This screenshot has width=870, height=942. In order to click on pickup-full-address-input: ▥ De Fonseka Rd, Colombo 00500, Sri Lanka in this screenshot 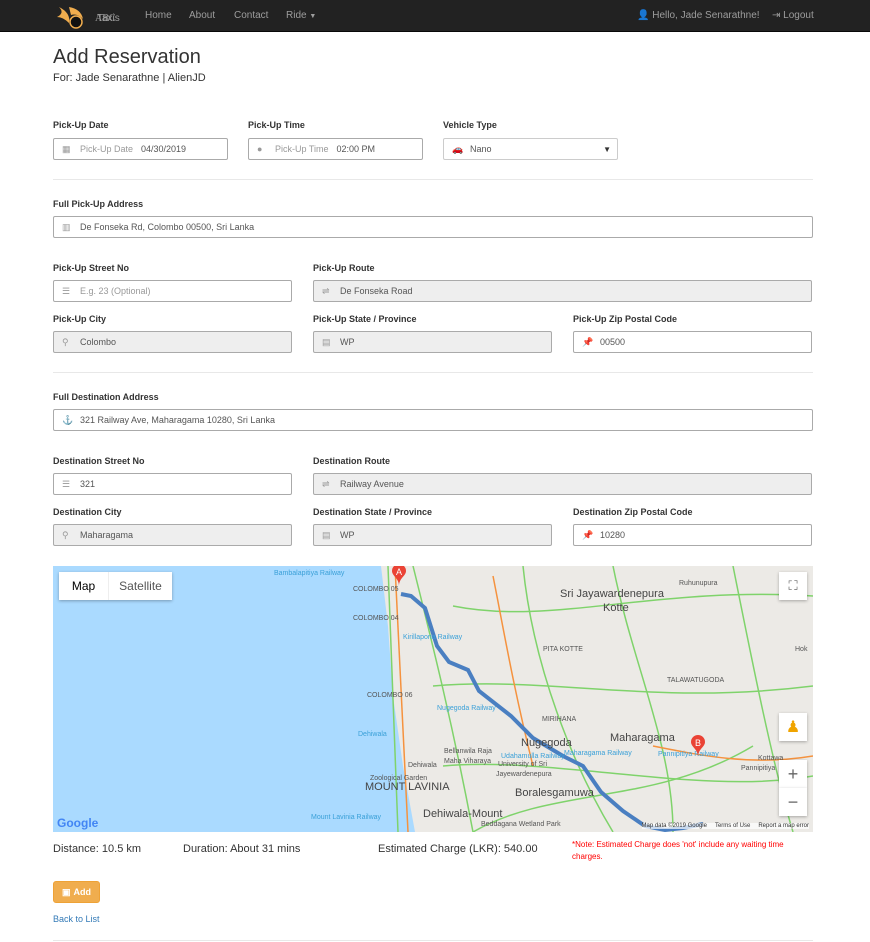, I will do `click(433, 227)`.